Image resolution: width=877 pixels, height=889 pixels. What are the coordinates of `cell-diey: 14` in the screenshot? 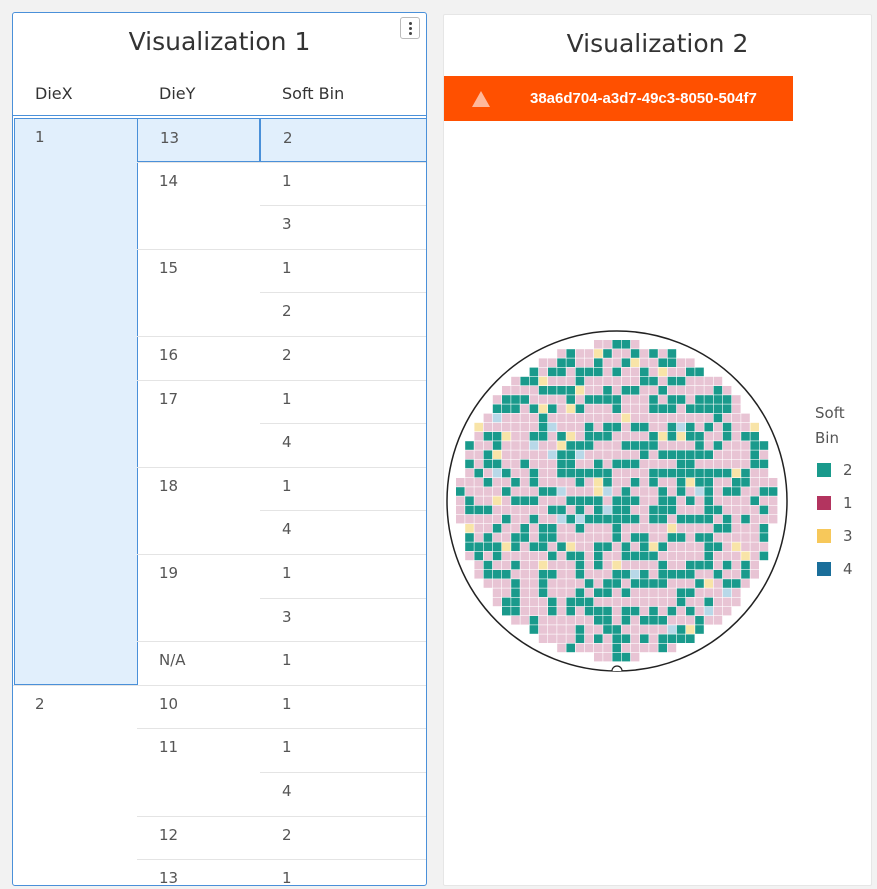 It's located at (198, 184).